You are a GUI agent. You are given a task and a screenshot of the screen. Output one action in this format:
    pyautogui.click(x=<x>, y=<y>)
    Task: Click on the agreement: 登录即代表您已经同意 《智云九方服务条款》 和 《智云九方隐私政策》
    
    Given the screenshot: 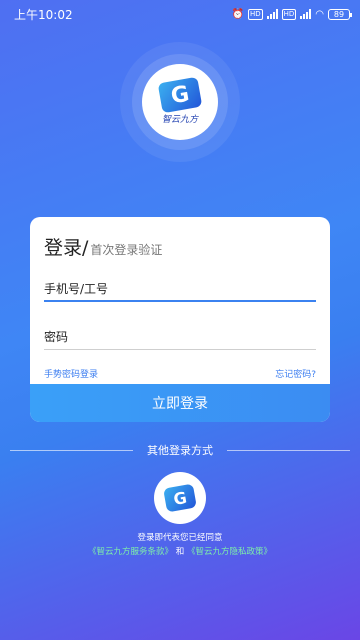 What is the action you would take?
    pyautogui.click(x=180, y=545)
    